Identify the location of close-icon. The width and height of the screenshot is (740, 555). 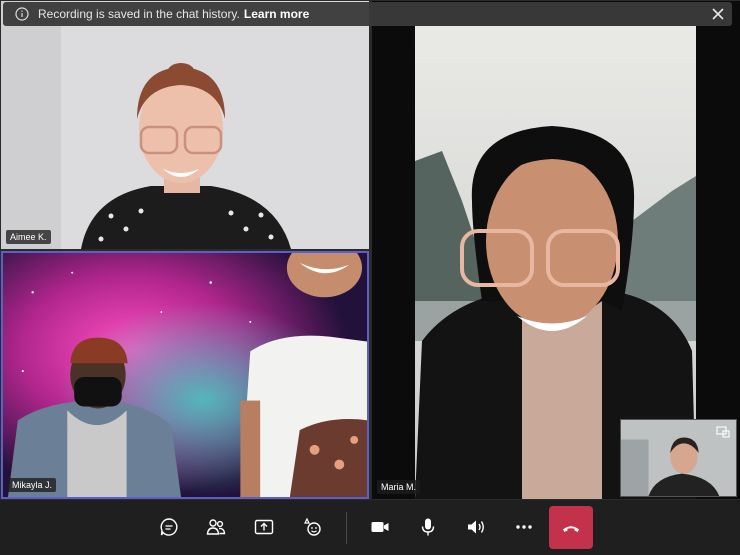
(718, 14).